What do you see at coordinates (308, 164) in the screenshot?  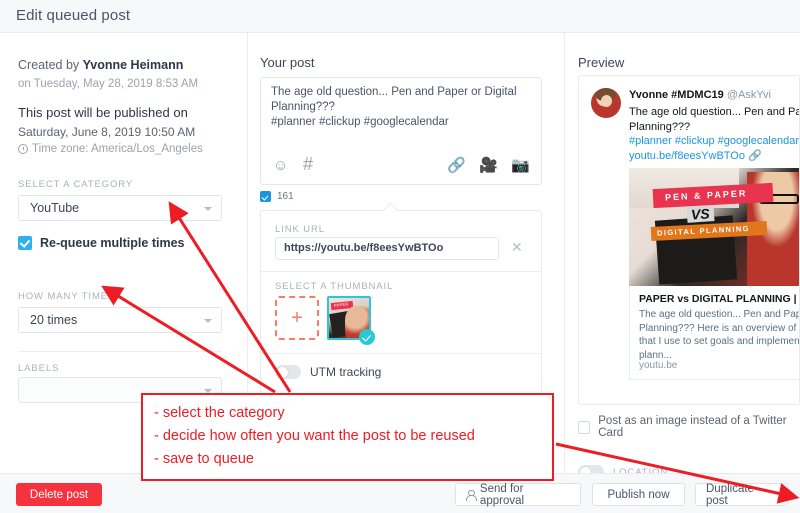 I see `hashtag-icon: #` at bounding box center [308, 164].